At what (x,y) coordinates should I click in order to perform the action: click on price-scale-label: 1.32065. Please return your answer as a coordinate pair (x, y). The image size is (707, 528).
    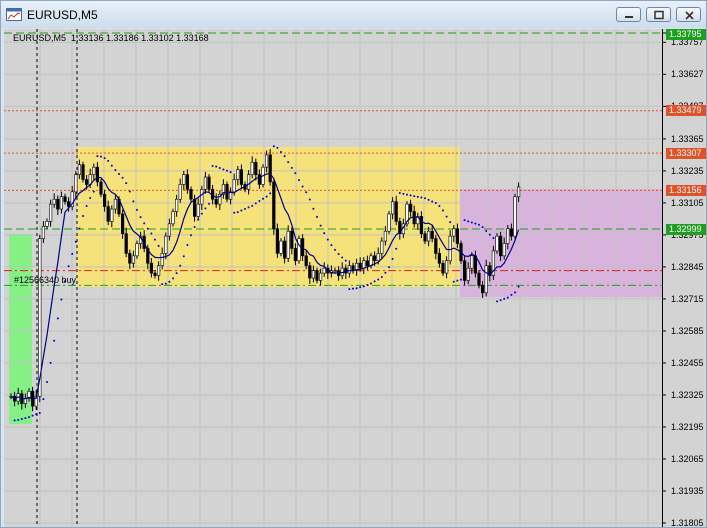
    Looking at the image, I should click on (687, 458).